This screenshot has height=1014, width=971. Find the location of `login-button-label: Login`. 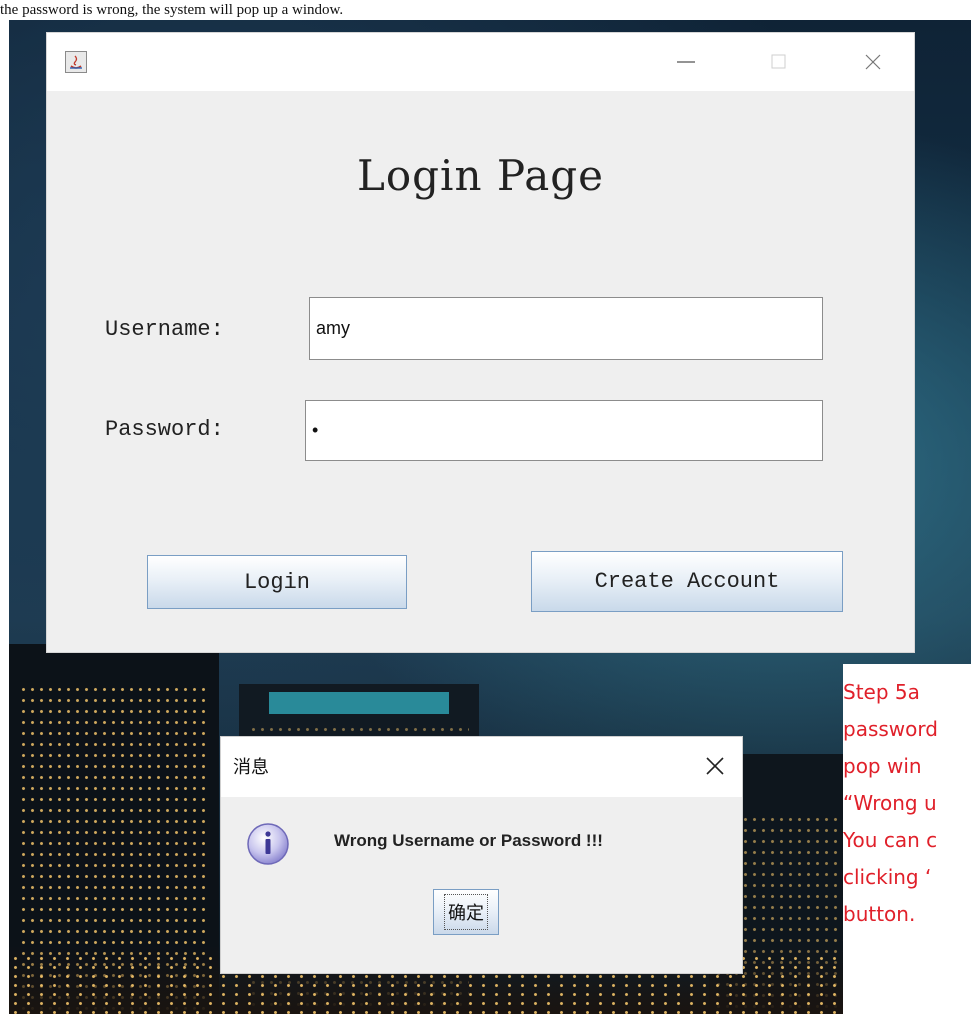

login-button-label: Login is located at coordinates (276, 582).